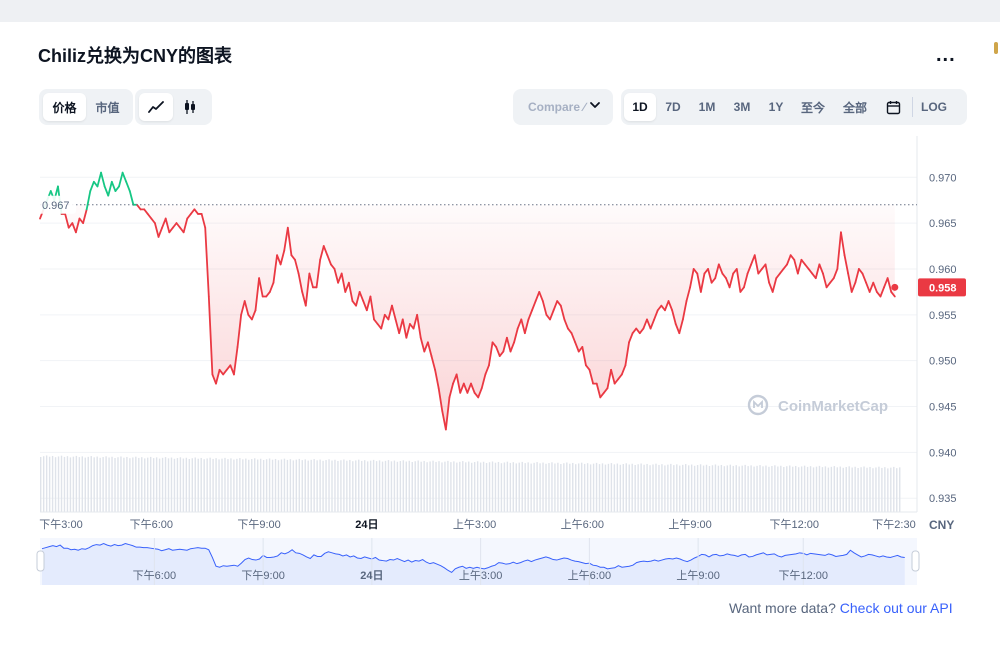 This screenshot has height=650, width=1000. What do you see at coordinates (478, 561) in the screenshot?
I see `range-navigator: 下午6:00 下午9:00 24日 上午3:00 上午6:00 上午9:00 下午12:00` at bounding box center [478, 561].